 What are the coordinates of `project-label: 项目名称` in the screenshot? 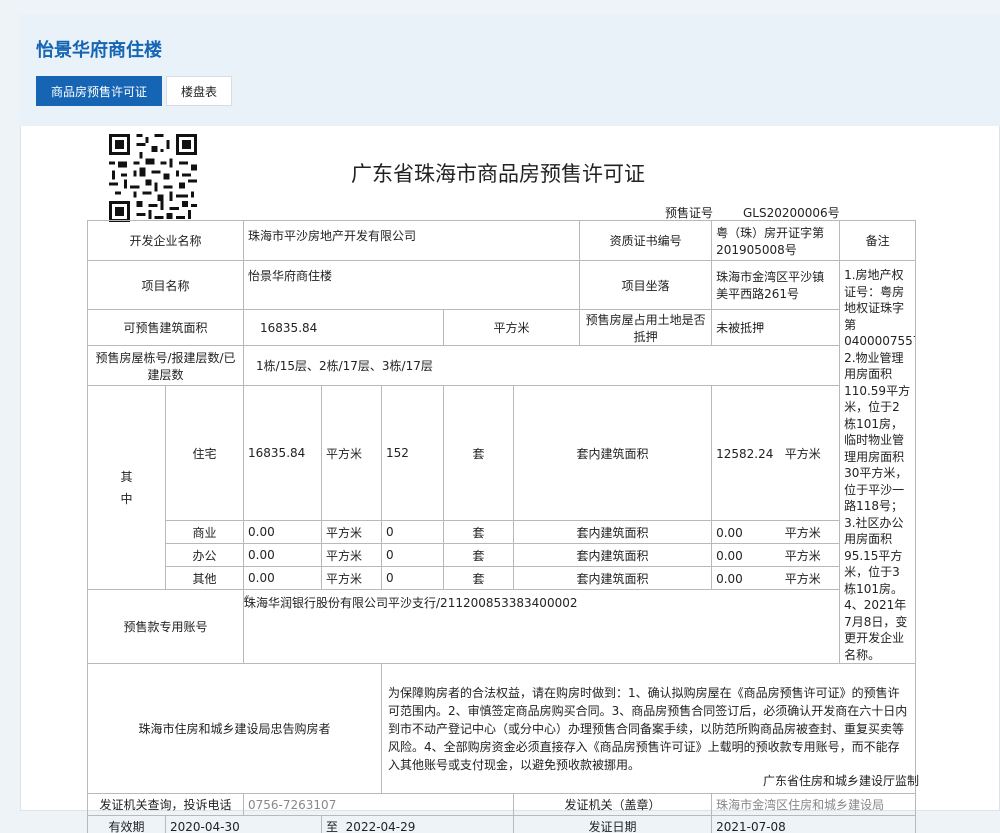 It's located at (165, 285).